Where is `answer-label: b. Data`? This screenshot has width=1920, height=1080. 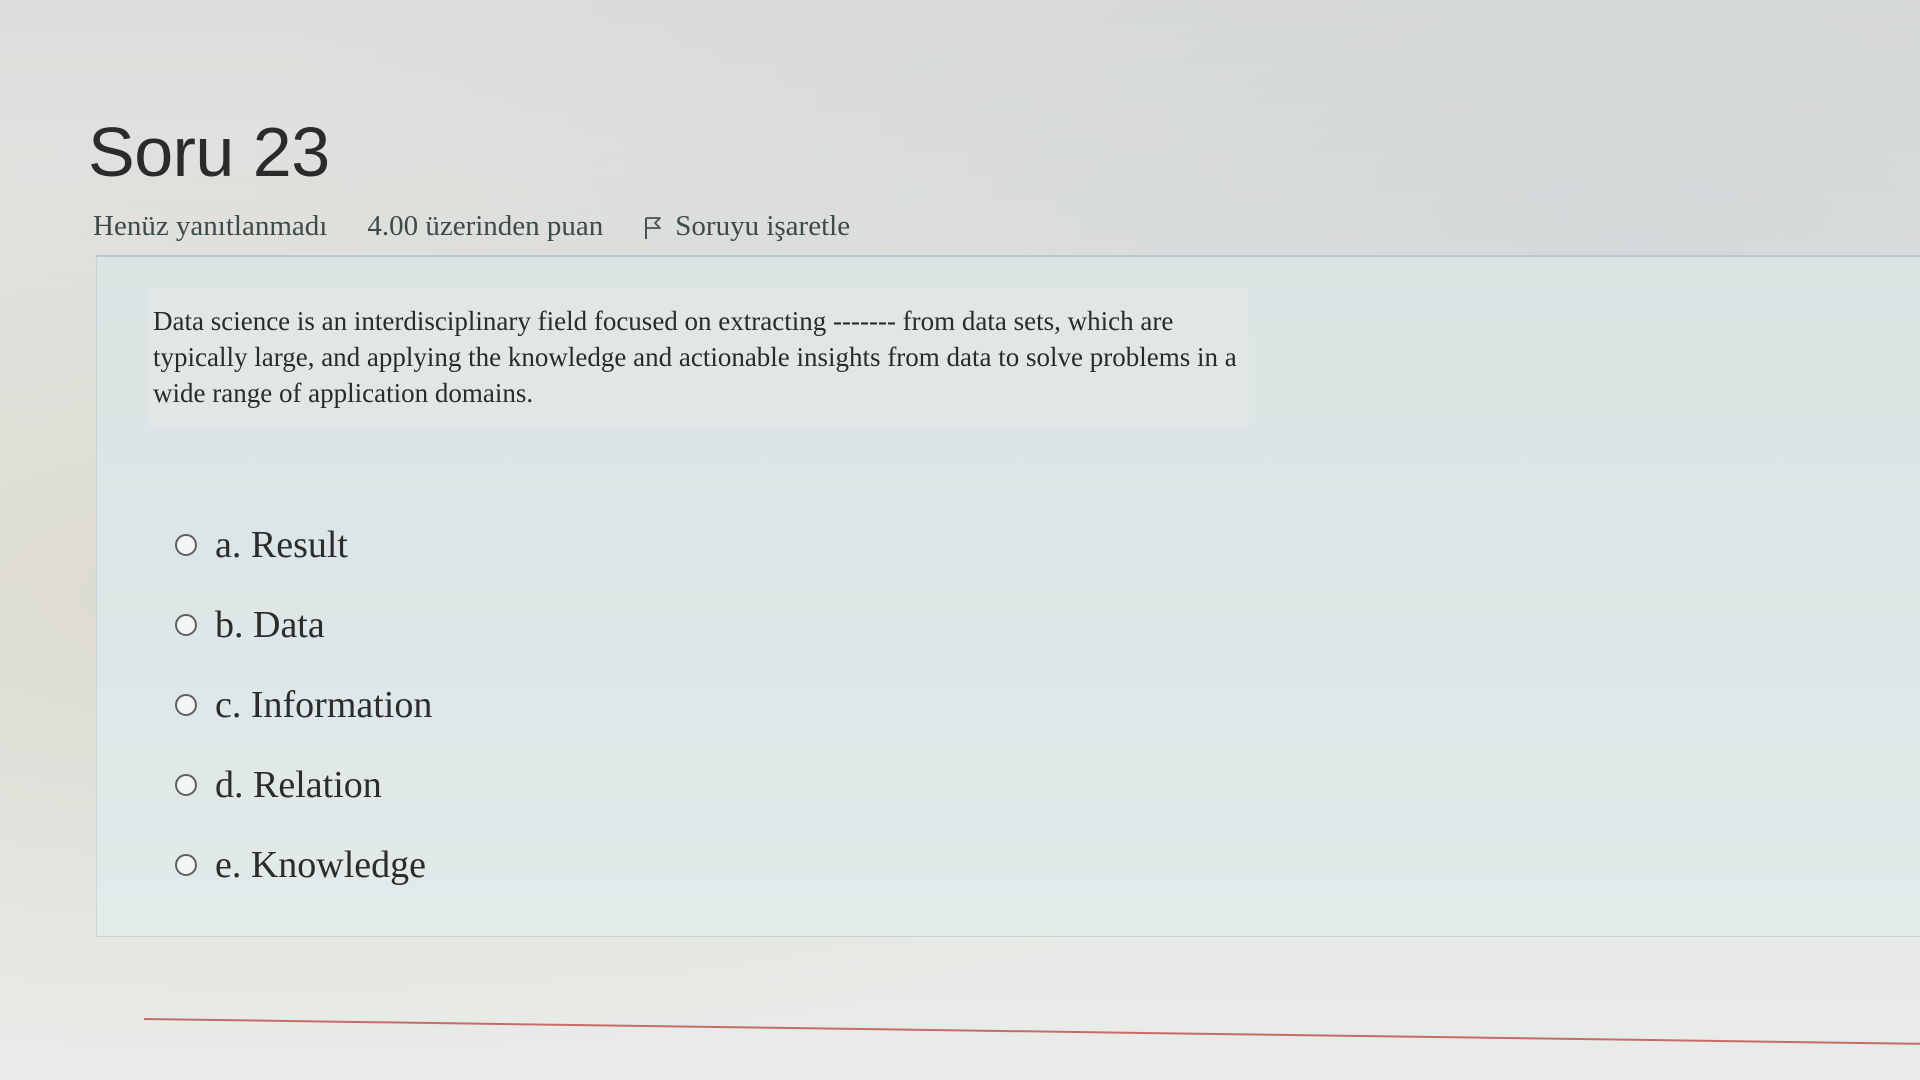 answer-label: b. Data is located at coordinates (270, 625).